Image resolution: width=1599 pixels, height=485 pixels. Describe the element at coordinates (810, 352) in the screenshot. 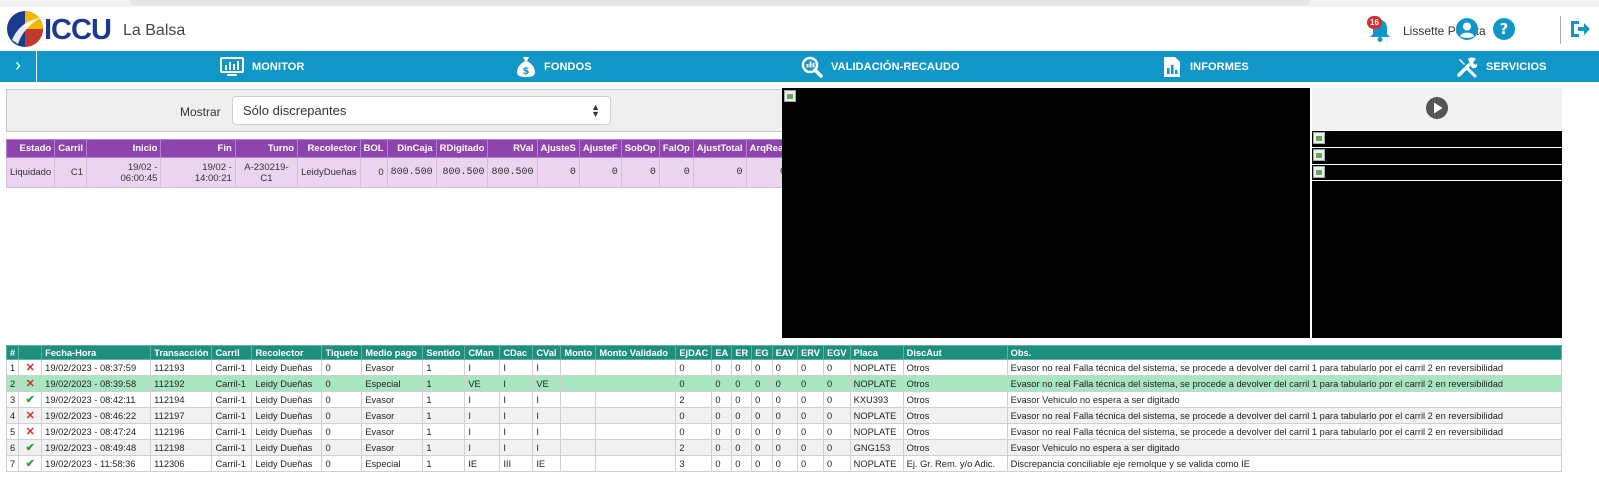

I see `tx-col-header: ERV` at that location.